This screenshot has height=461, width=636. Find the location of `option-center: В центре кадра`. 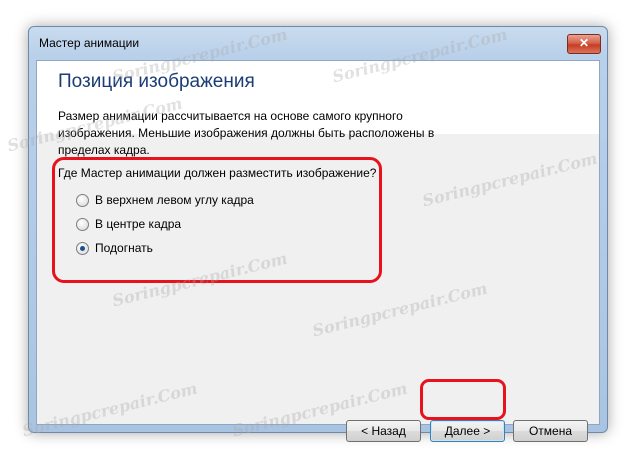

option-center: В центре кадра is located at coordinates (128, 224).